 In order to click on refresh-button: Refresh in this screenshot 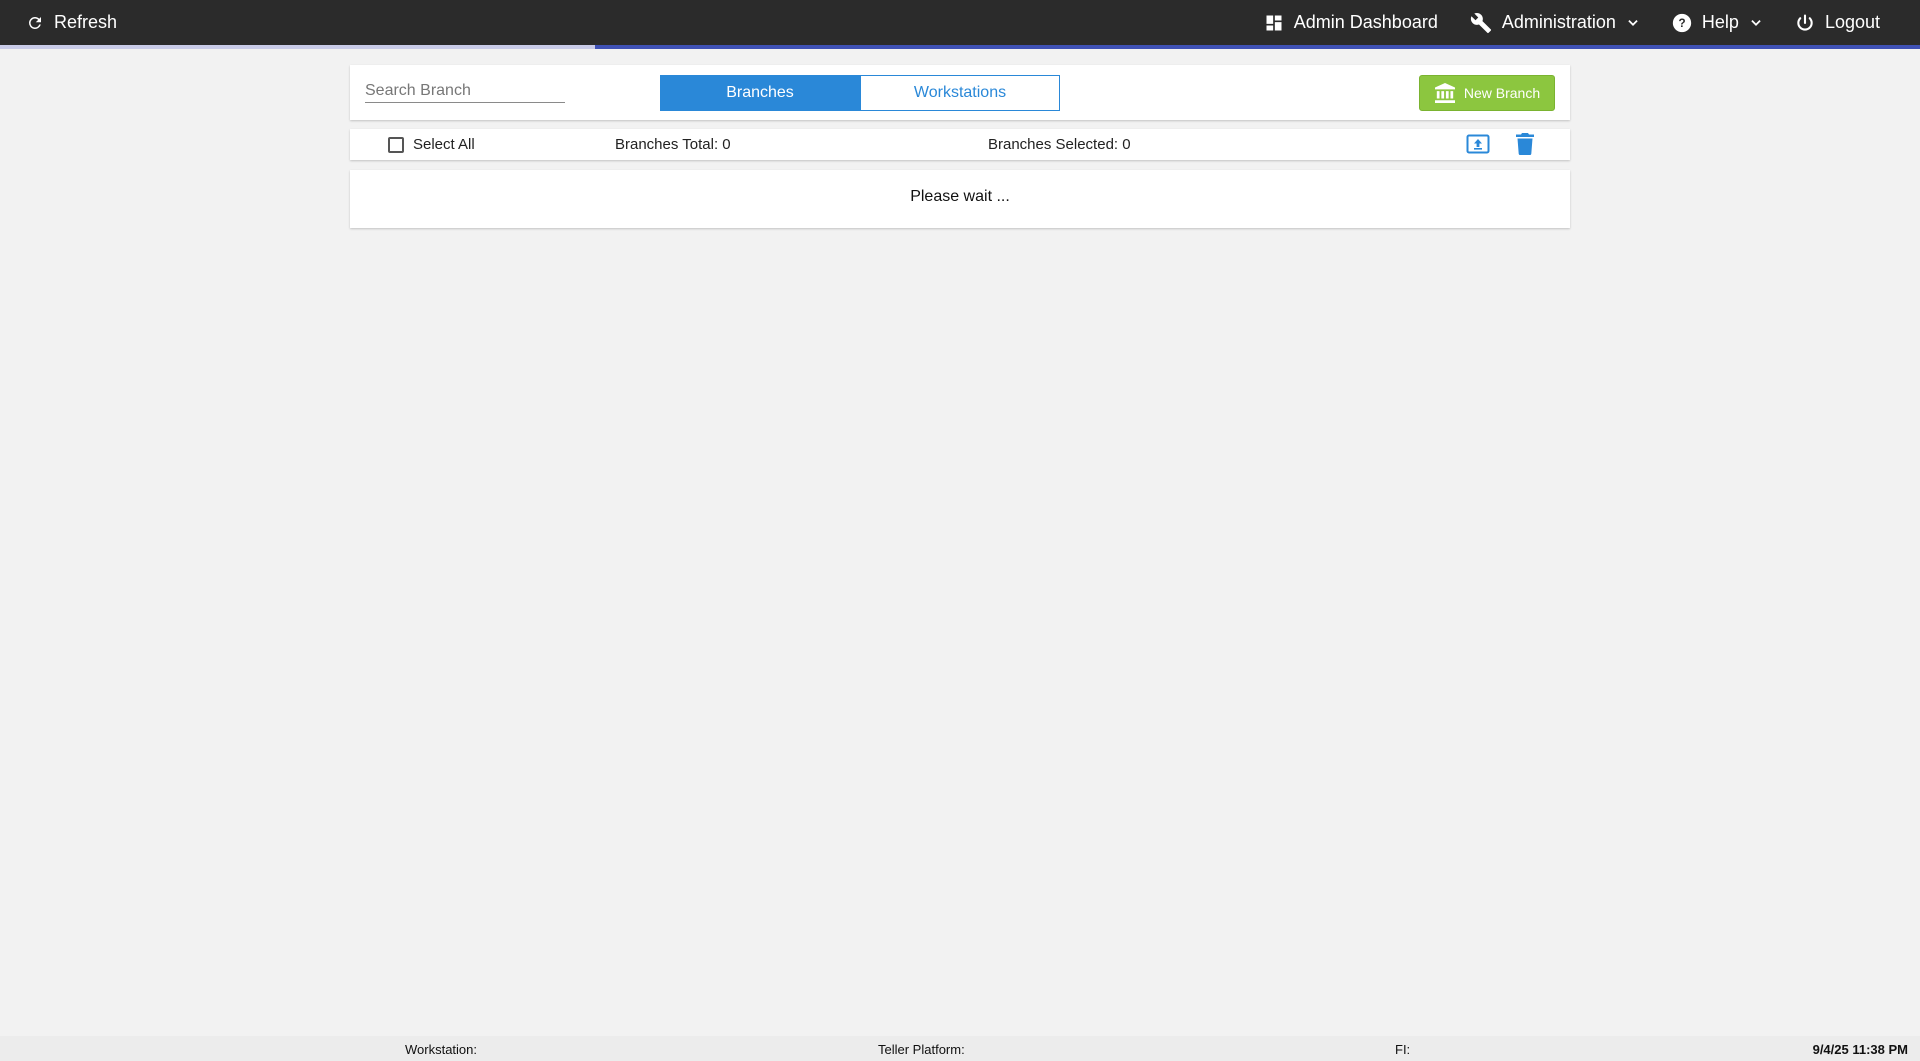, I will do `click(71, 22)`.